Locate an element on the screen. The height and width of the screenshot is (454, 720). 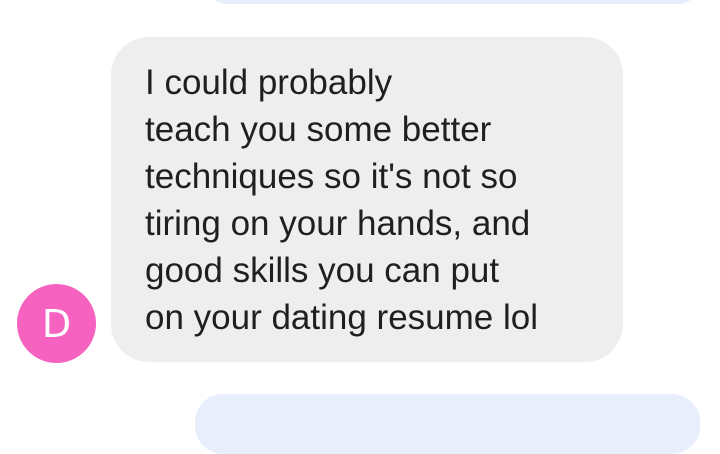
avatar-initial: D is located at coordinates (56, 323).